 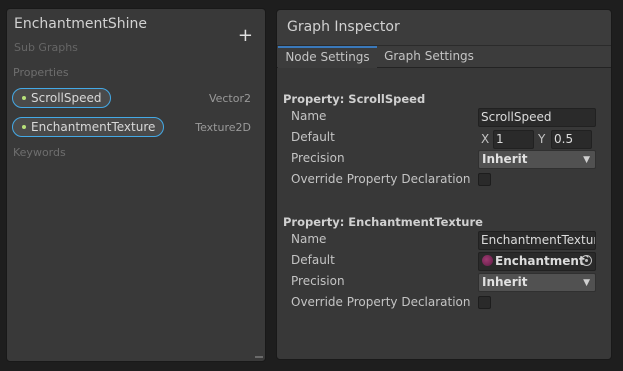 What do you see at coordinates (223, 127) in the screenshot?
I see `property-type: Texture2D` at bounding box center [223, 127].